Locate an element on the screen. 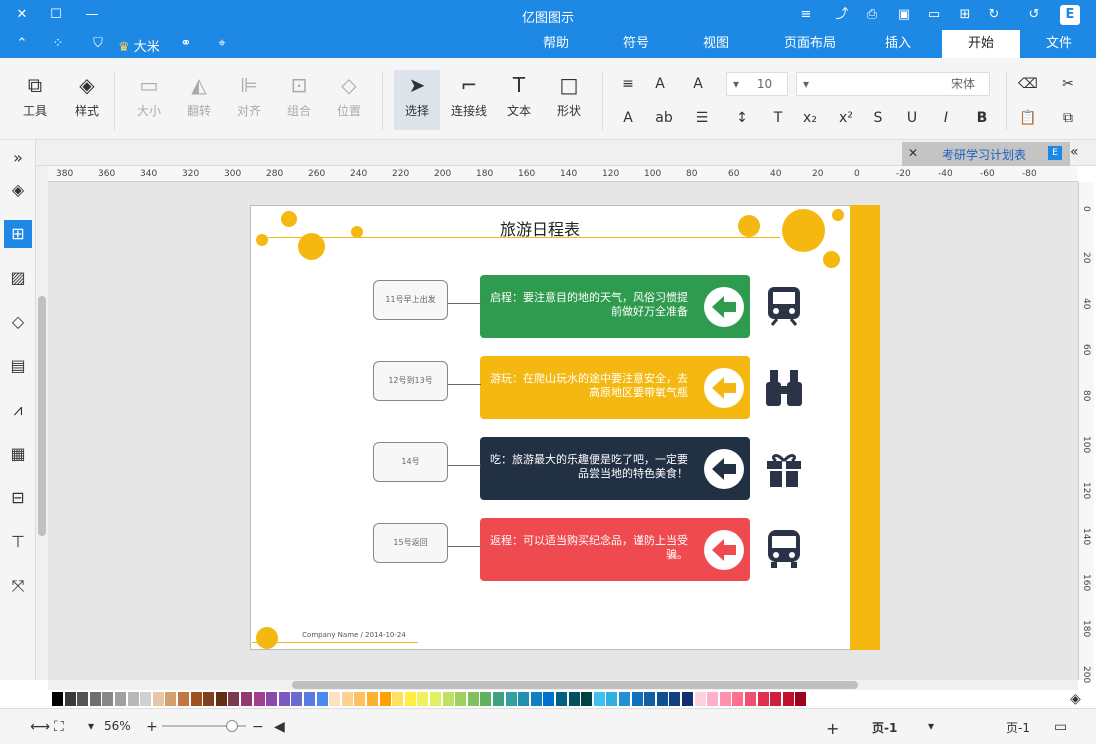  gallery-icon: ⊟ is located at coordinates (18, 498).